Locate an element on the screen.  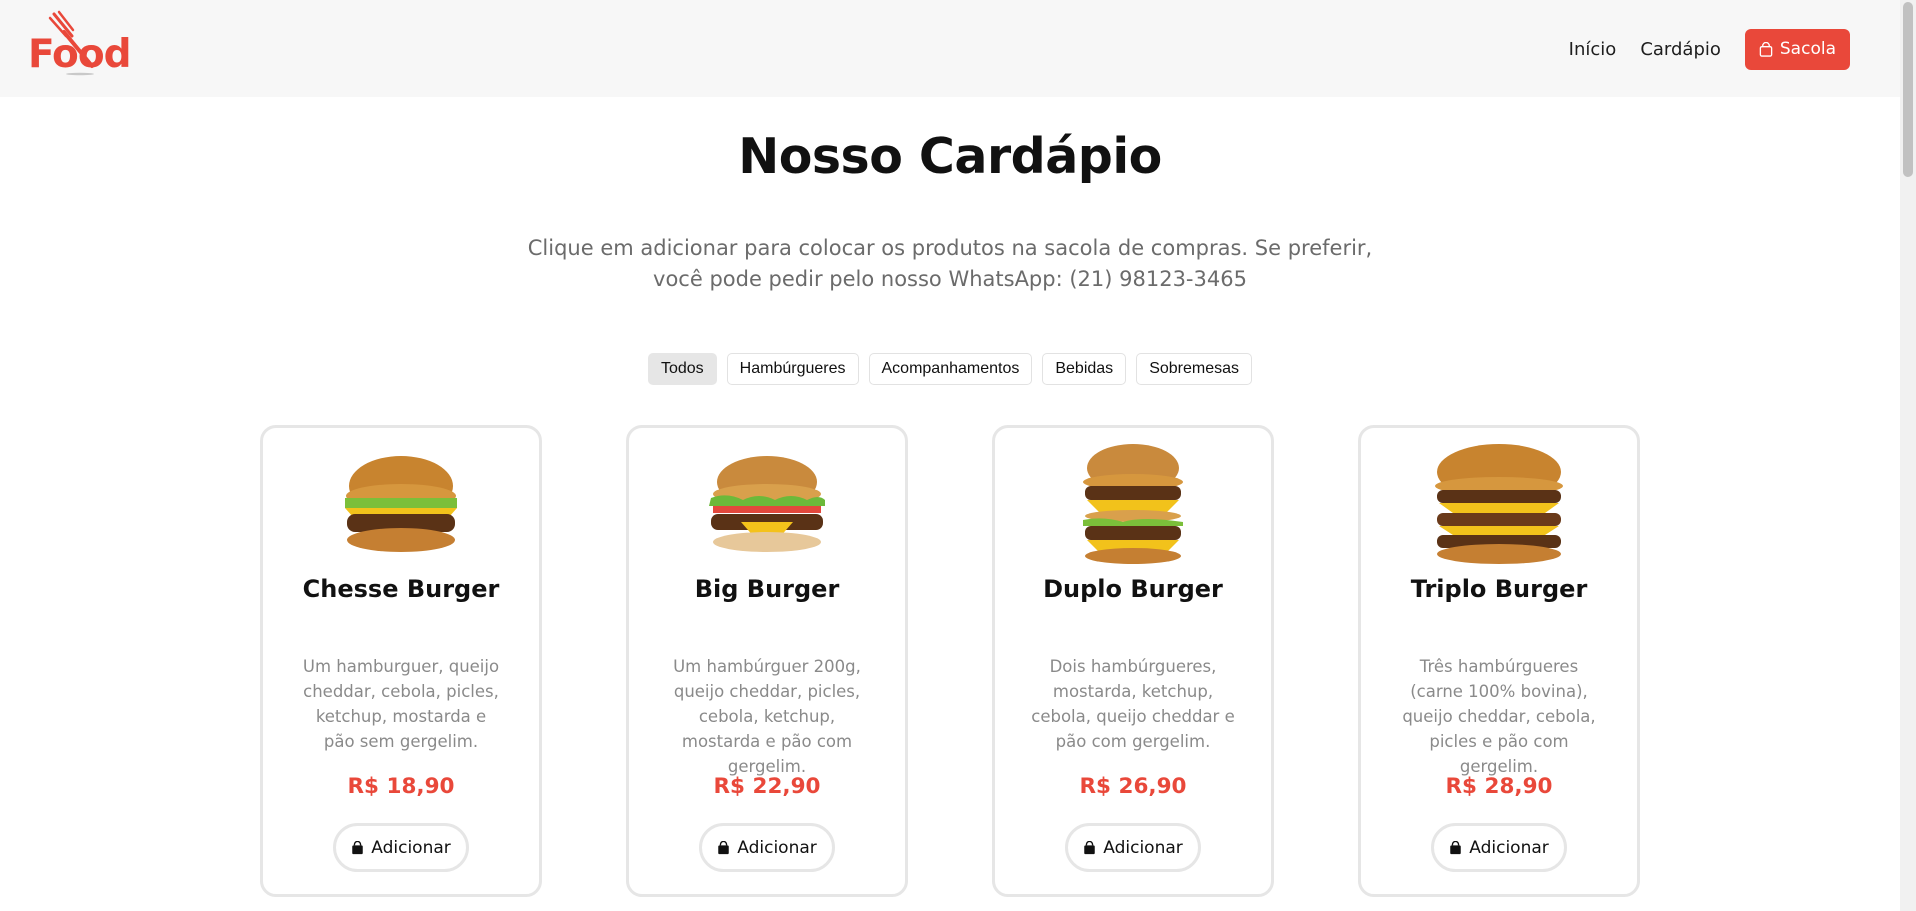
product-price: R$ 26,90 is located at coordinates (1133, 786).